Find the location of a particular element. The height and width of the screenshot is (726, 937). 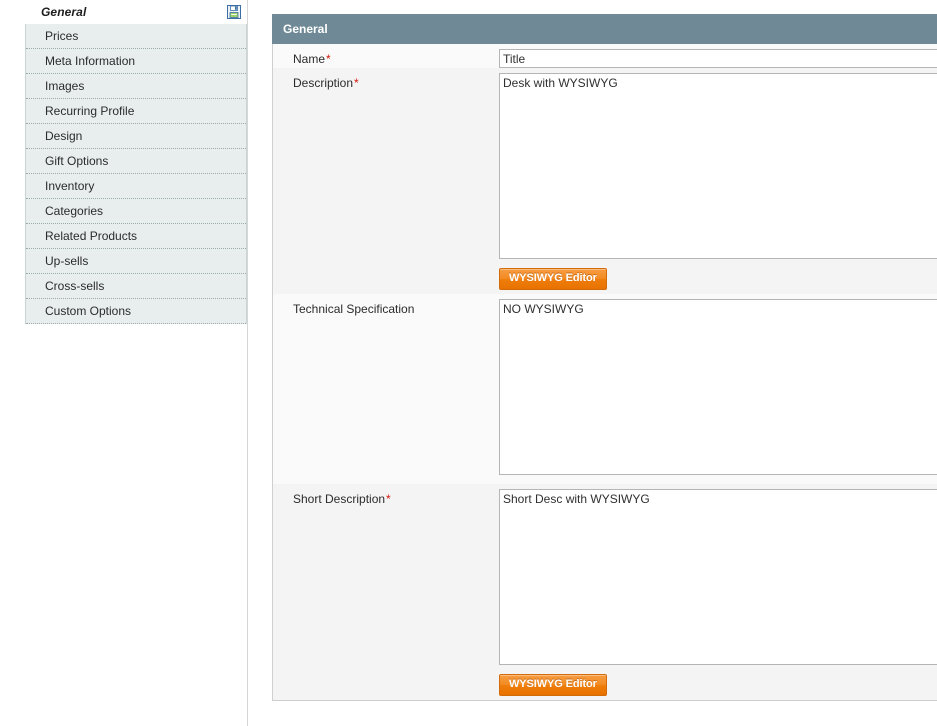

field-label-text: Technical Specification is located at coordinates (354, 309).